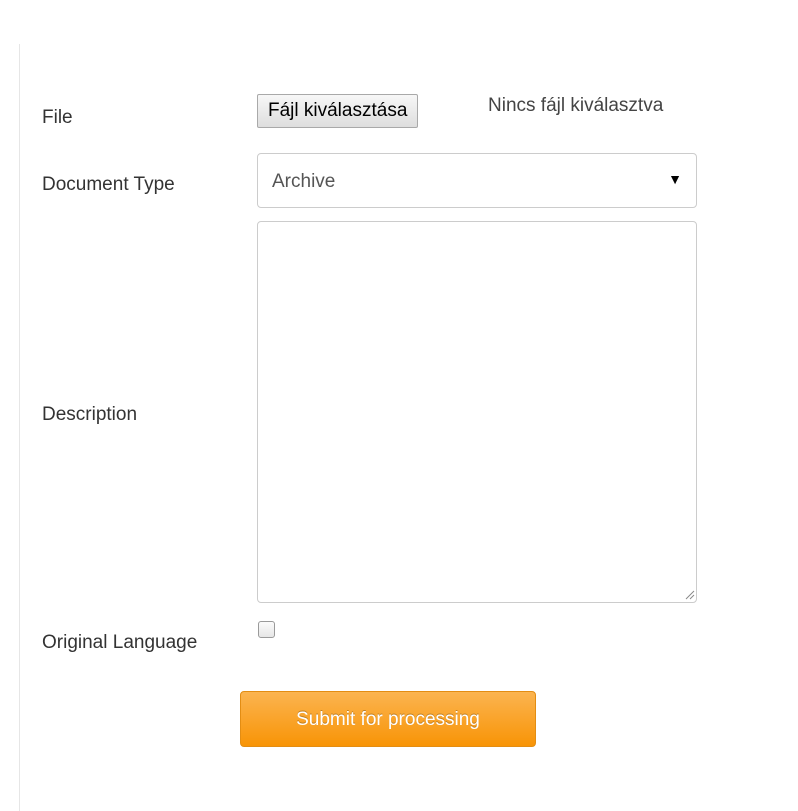  What do you see at coordinates (108, 184) in the screenshot?
I see `document-type-label: Document Type` at bounding box center [108, 184].